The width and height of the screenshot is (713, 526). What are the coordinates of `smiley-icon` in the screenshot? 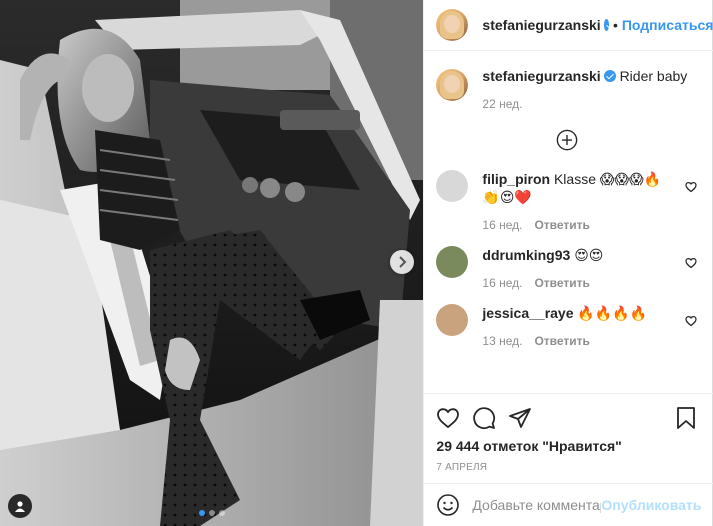 It's located at (448, 505).